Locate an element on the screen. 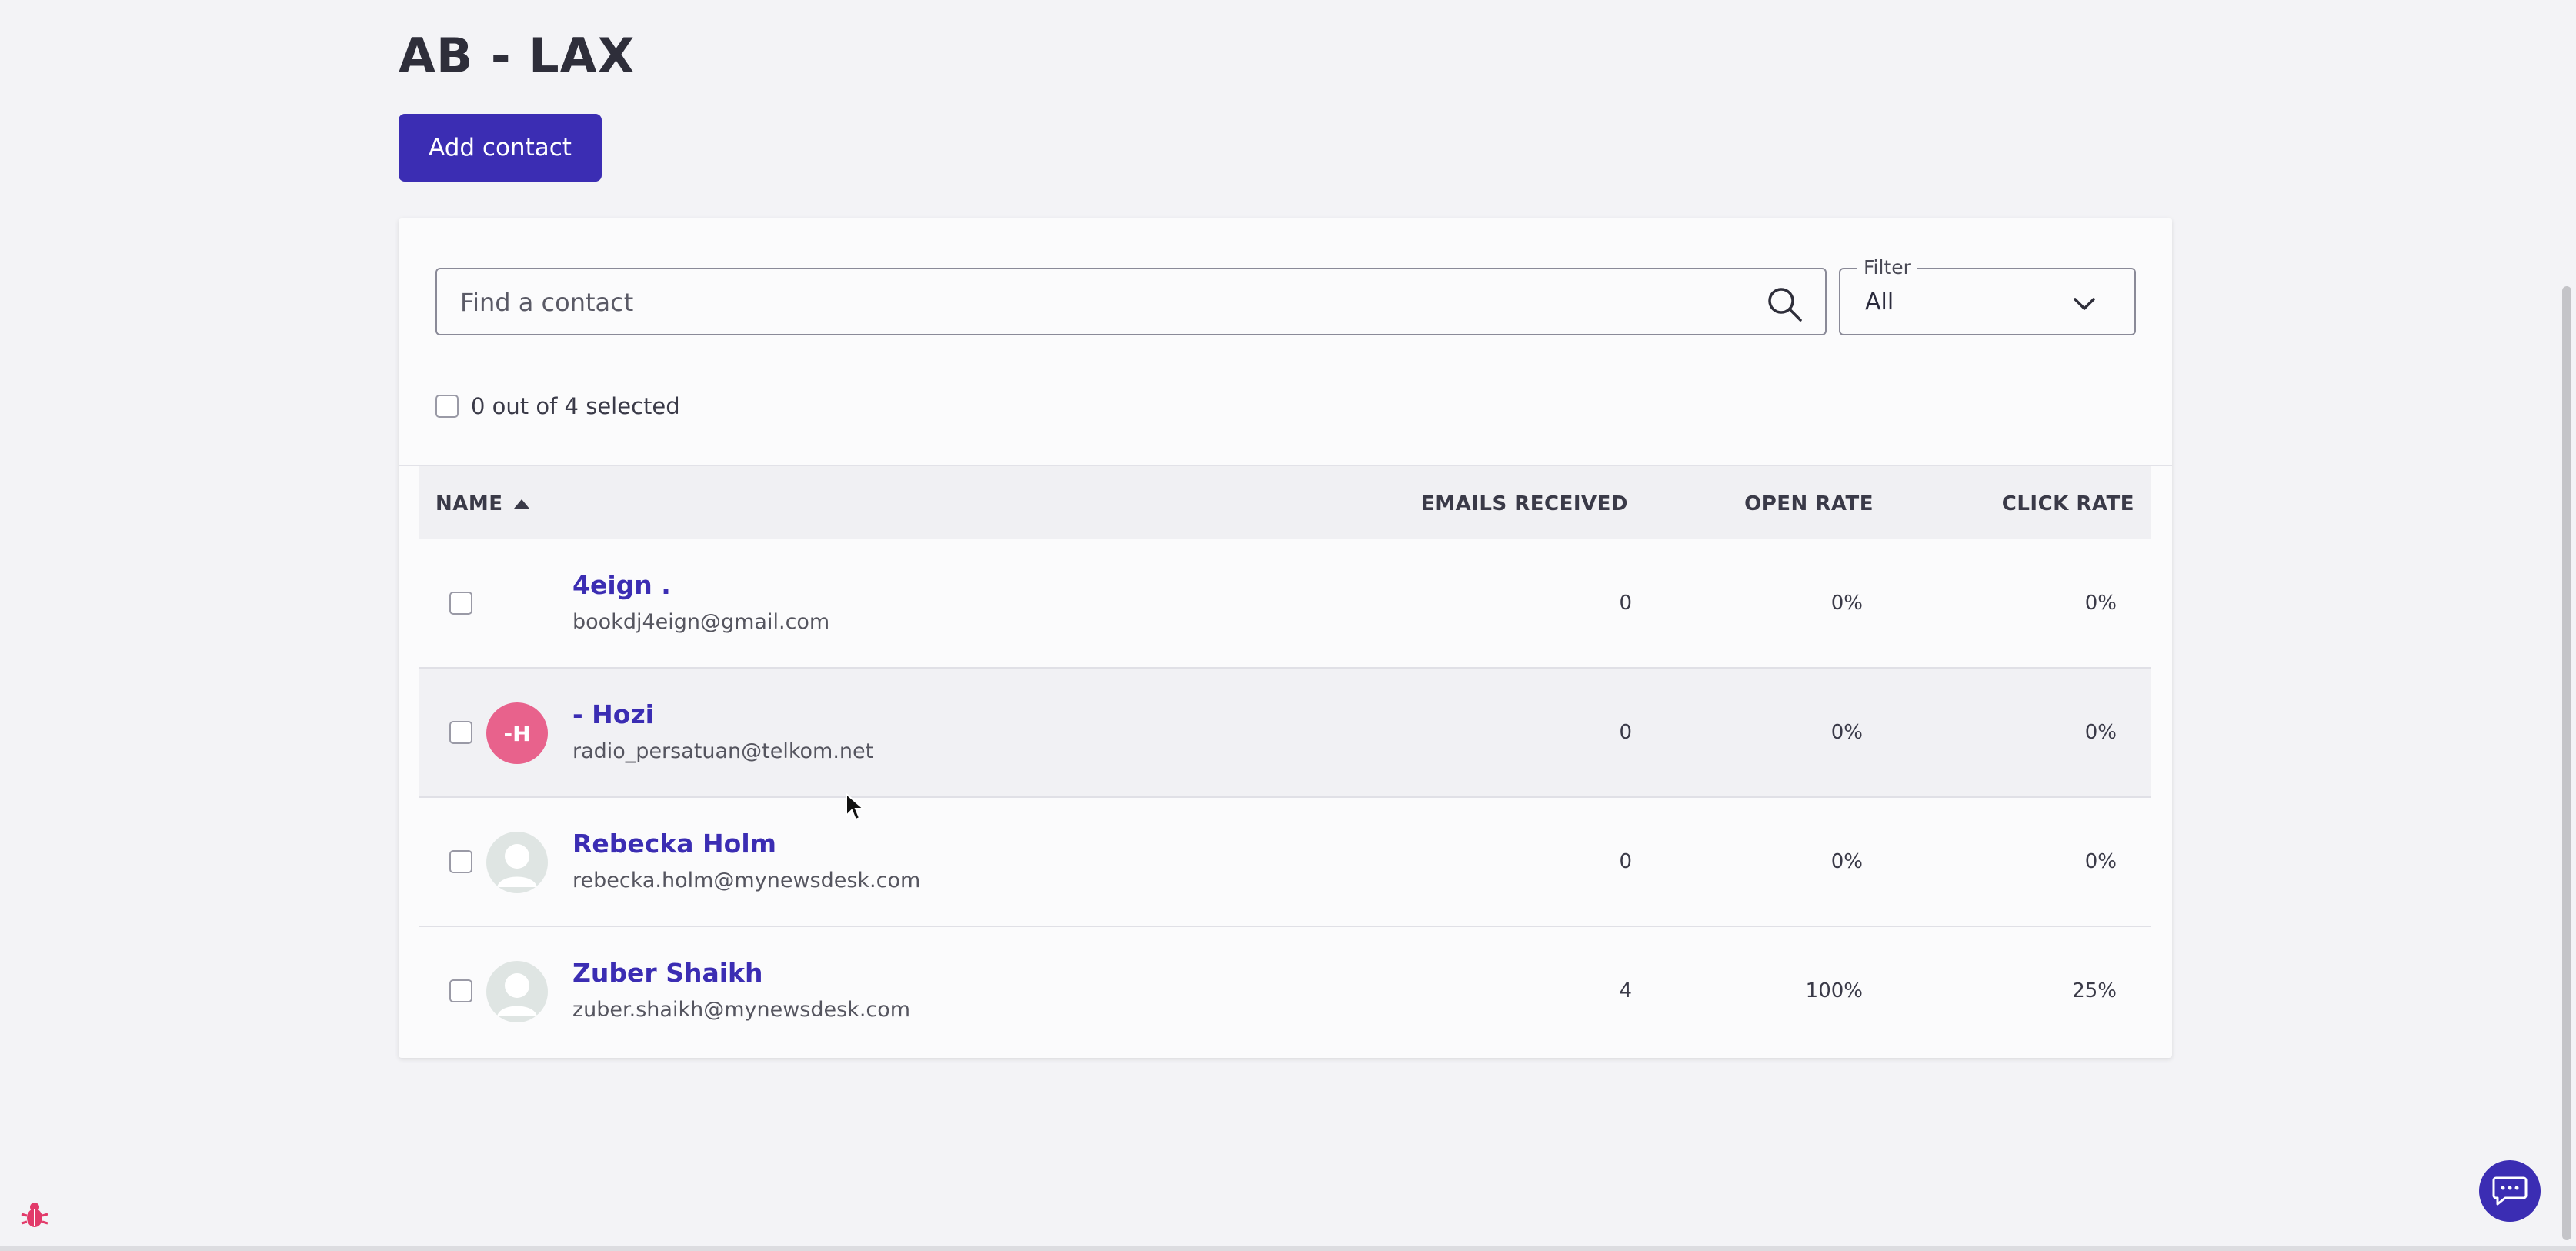  avatar: -H is located at coordinates (517, 733).